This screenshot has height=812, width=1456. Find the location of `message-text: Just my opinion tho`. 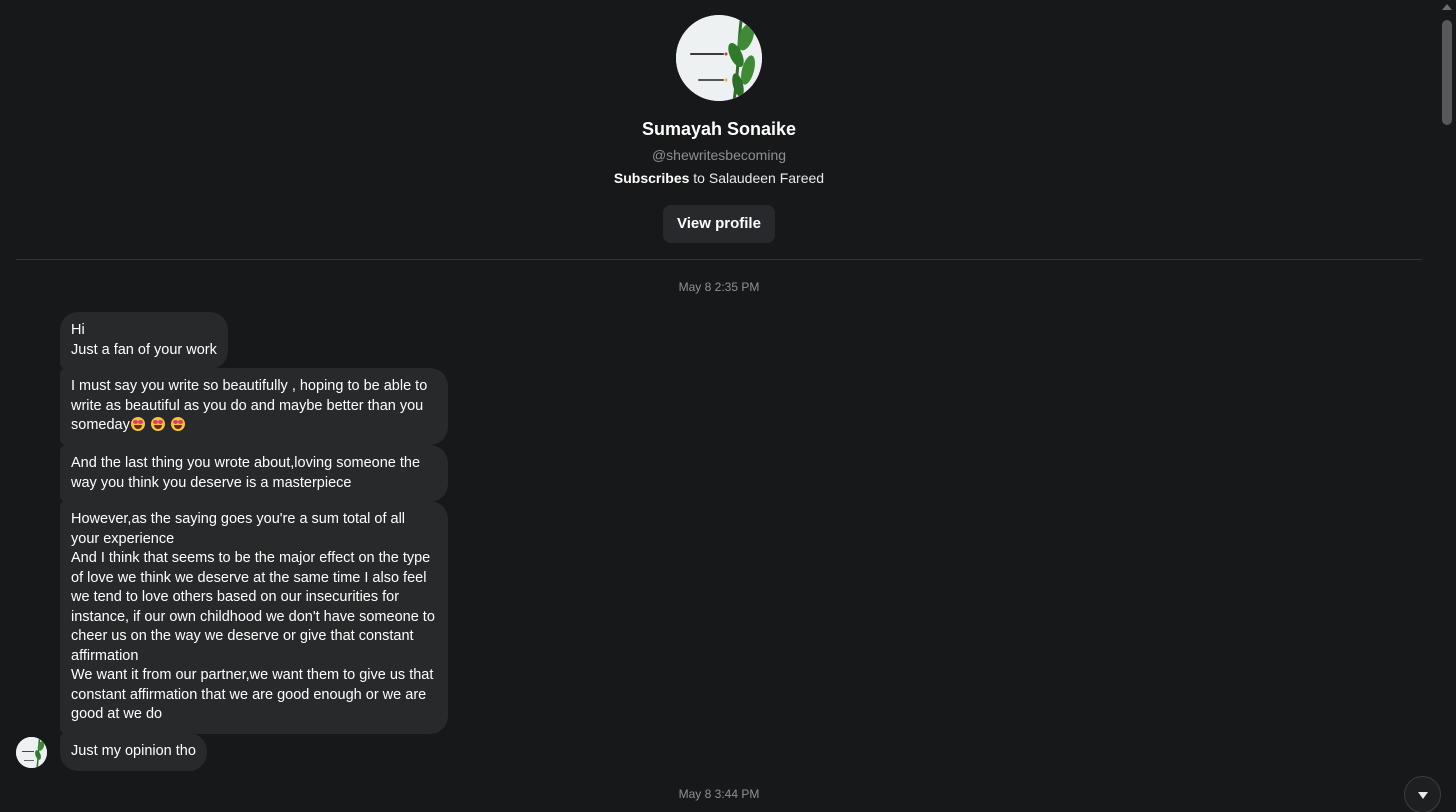

message-text: Just my opinion tho is located at coordinates (133, 751).